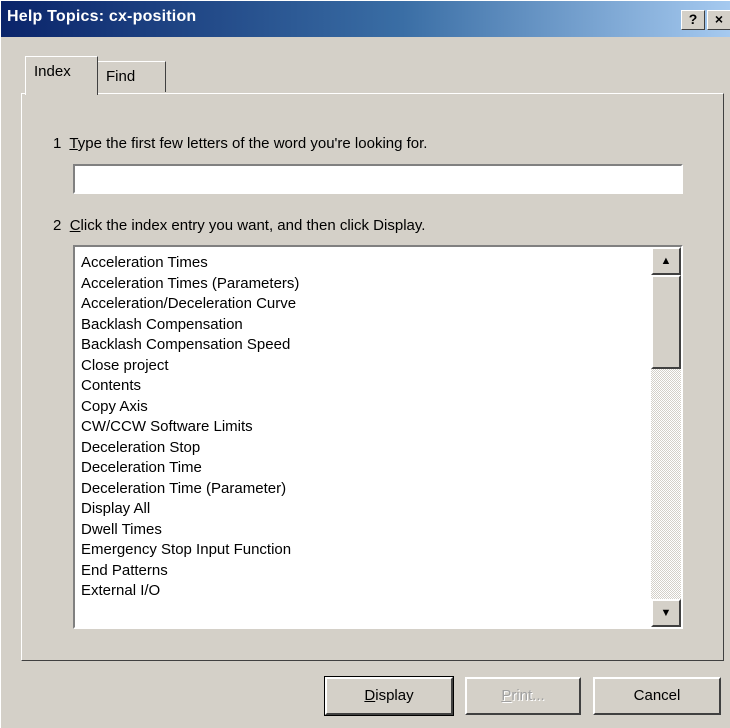  What do you see at coordinates (121, 76) in the screenshot?
I see `tab-find-label: Find` at bounding box center [121, 76].